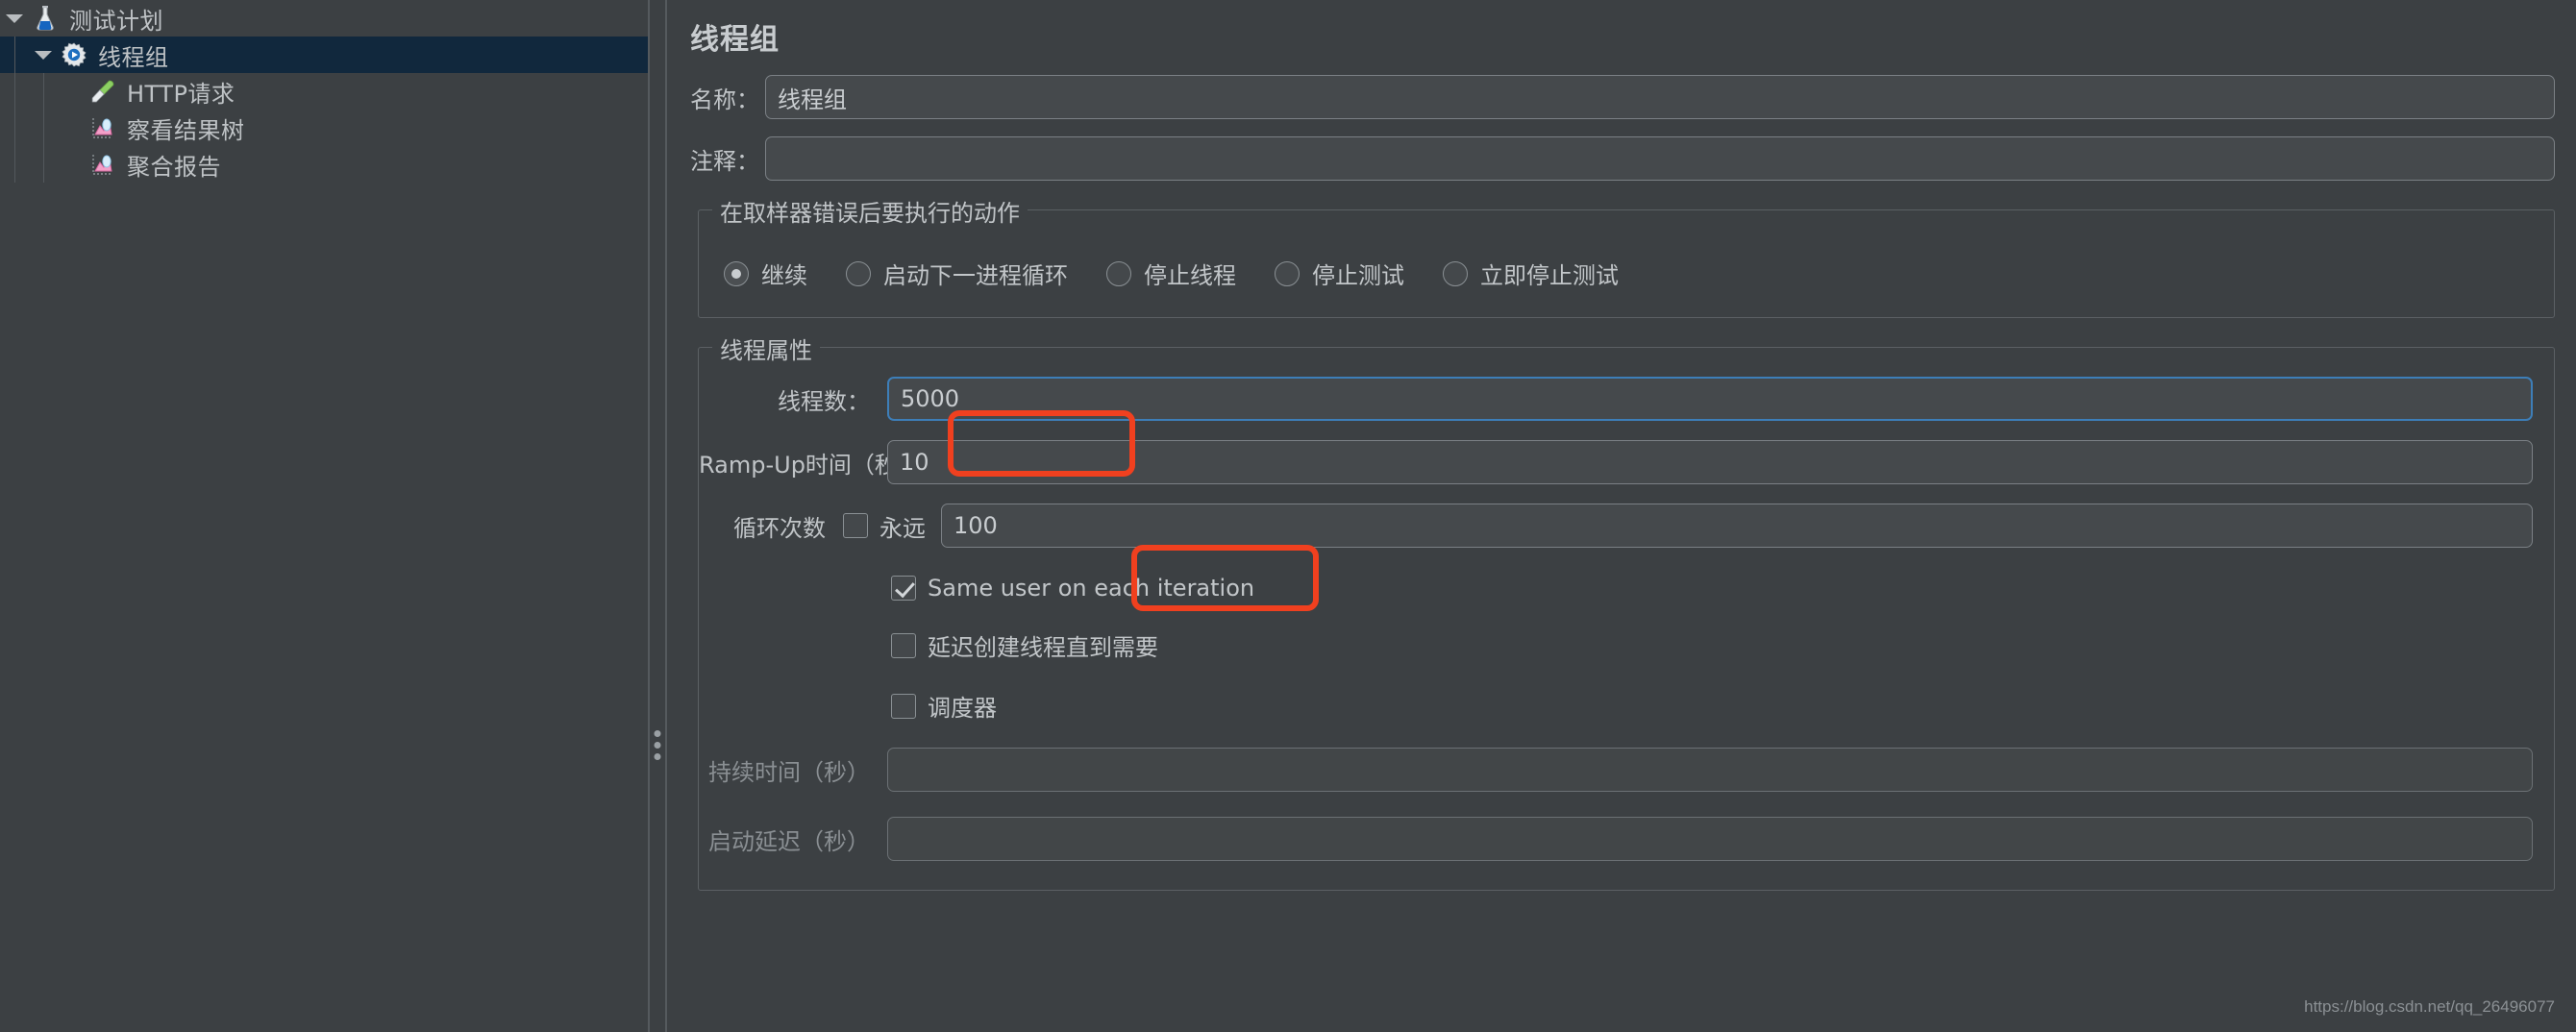 The image size is (2576, 1032). What do you see at coordinates (1190, 276) in the screenshot?
I see `radio-label: 停止线程` at bounding box center [1190, 276].